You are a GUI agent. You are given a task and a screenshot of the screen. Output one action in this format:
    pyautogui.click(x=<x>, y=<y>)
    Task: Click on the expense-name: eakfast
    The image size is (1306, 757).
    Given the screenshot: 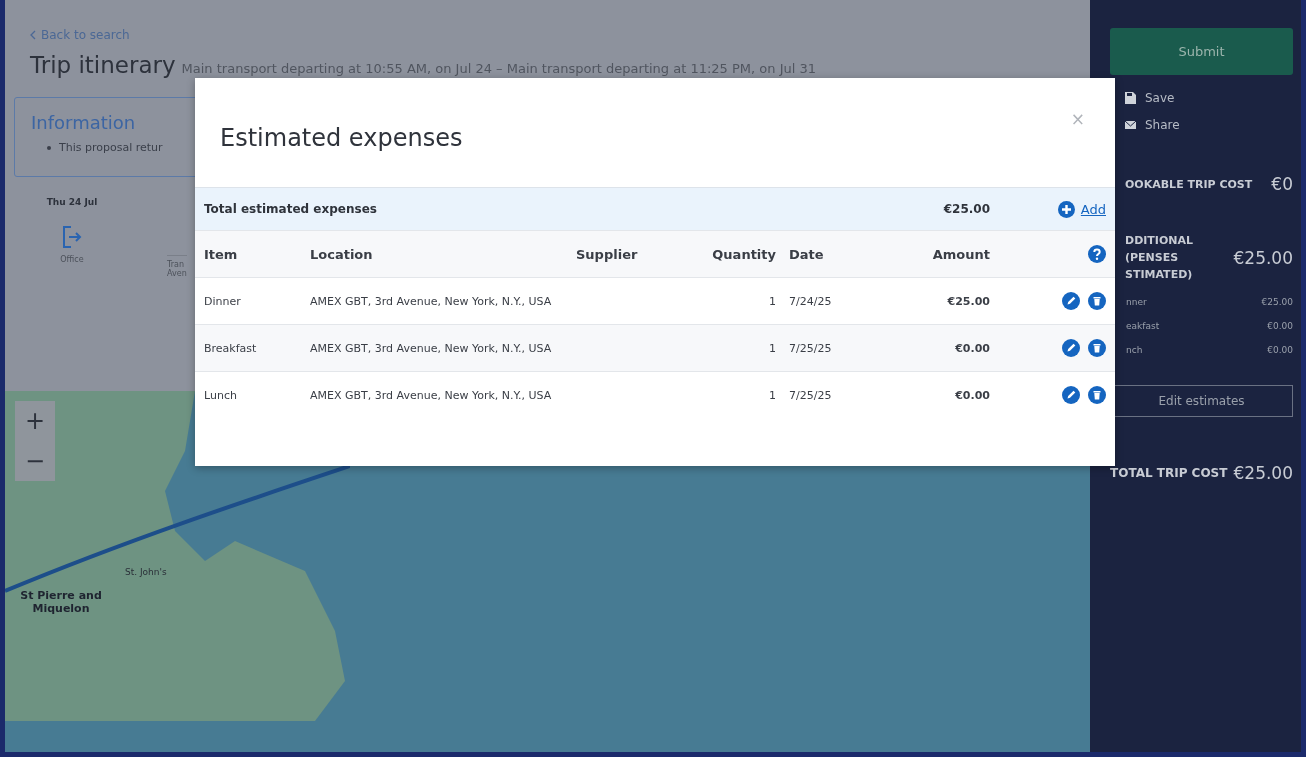 What is the action you would take?
    pyautogui.click(x=1143, y=326)
    